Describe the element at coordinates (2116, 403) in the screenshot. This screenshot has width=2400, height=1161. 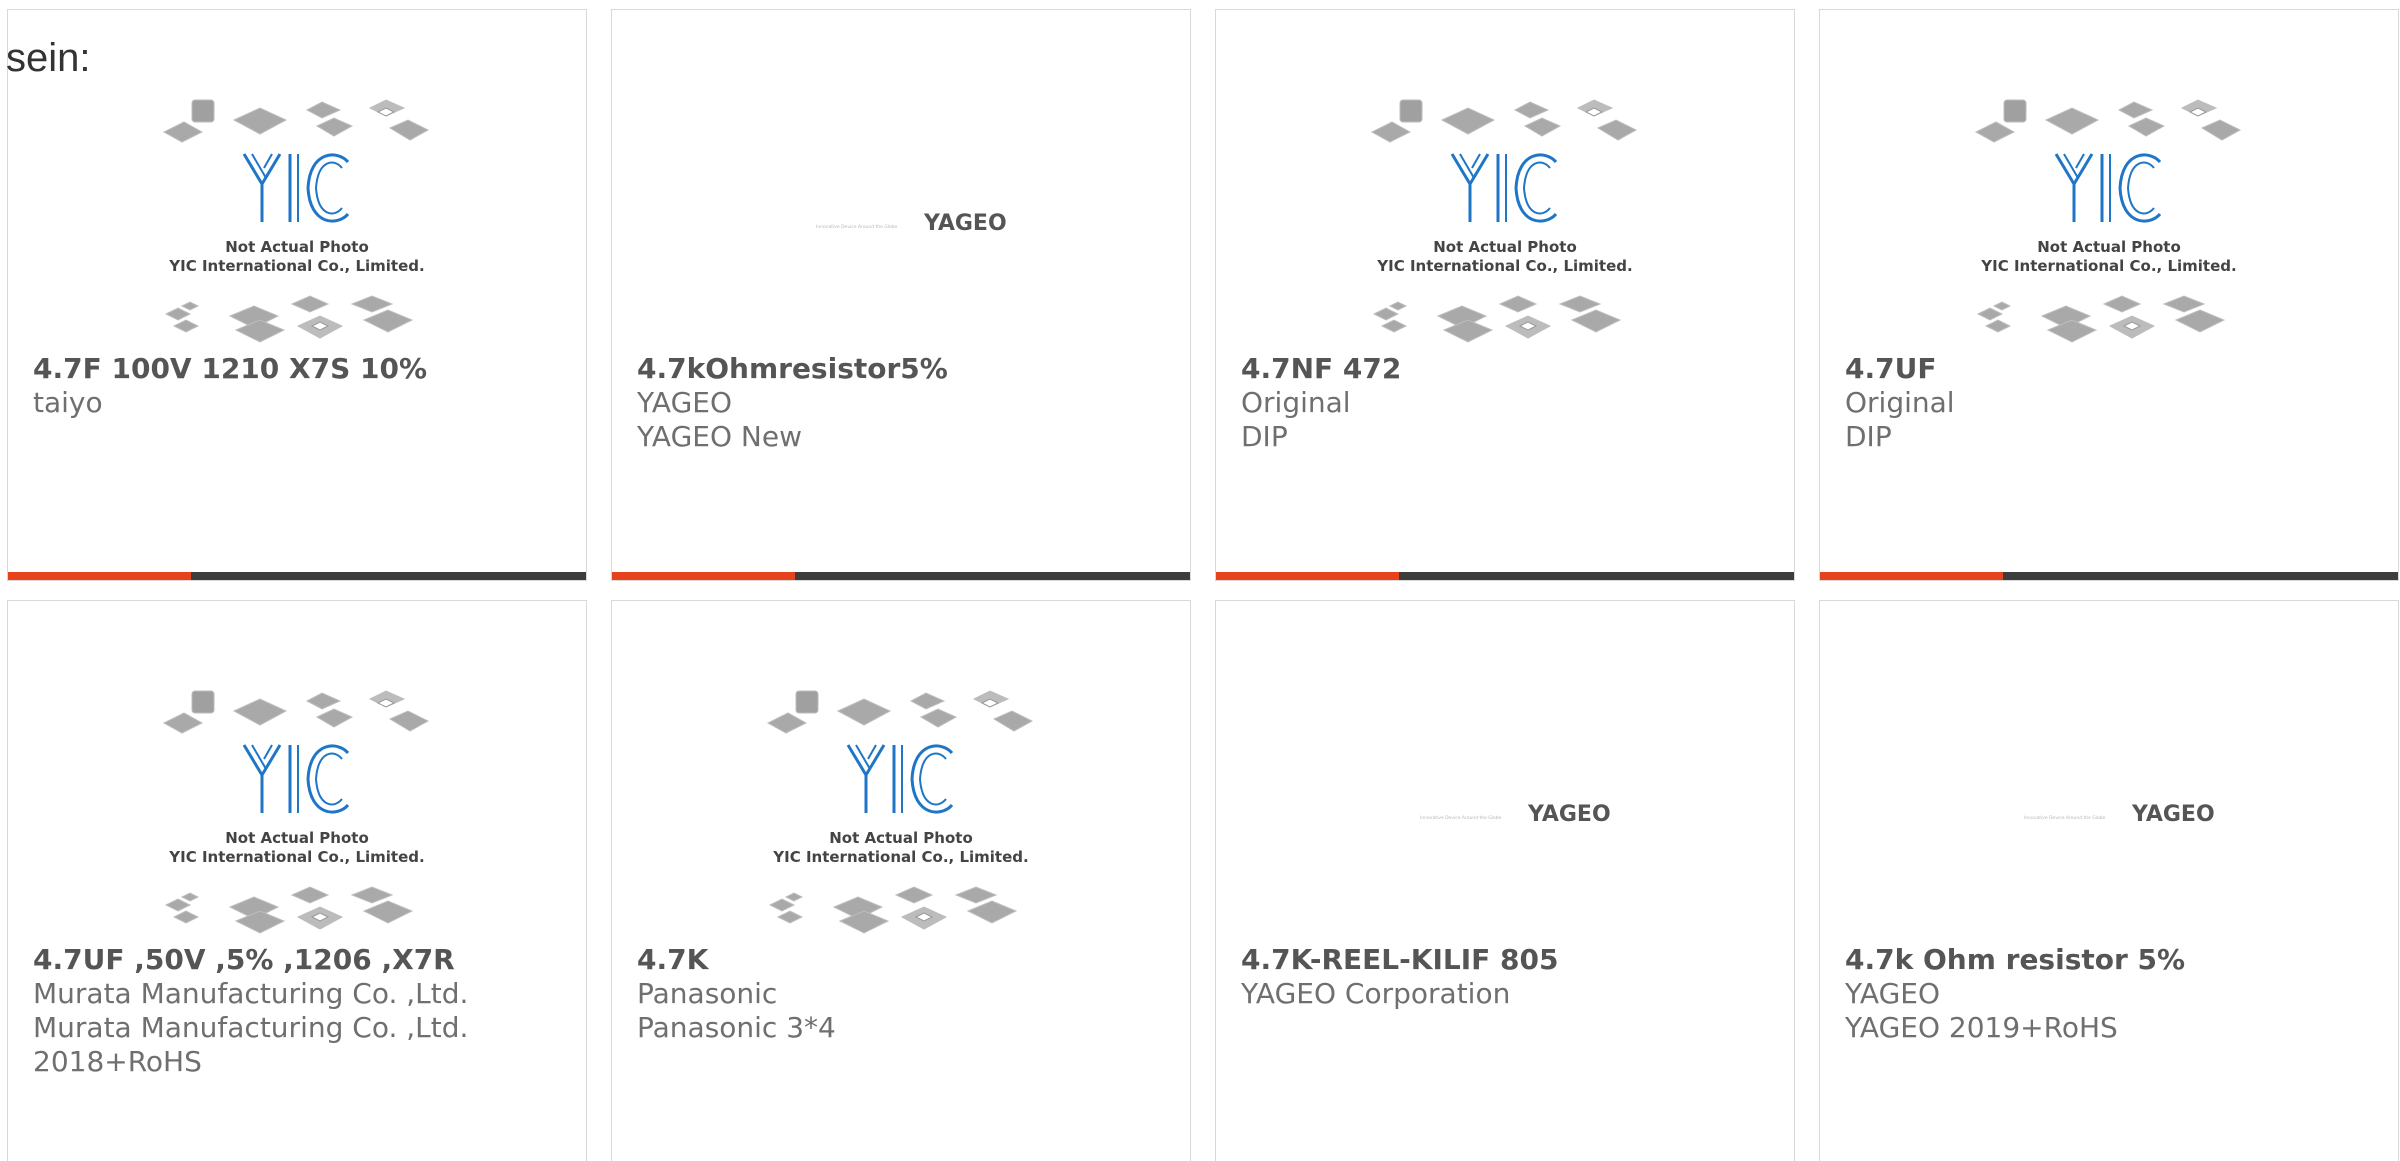
I see `product-info: 4.7UF Original DIP` at that location.